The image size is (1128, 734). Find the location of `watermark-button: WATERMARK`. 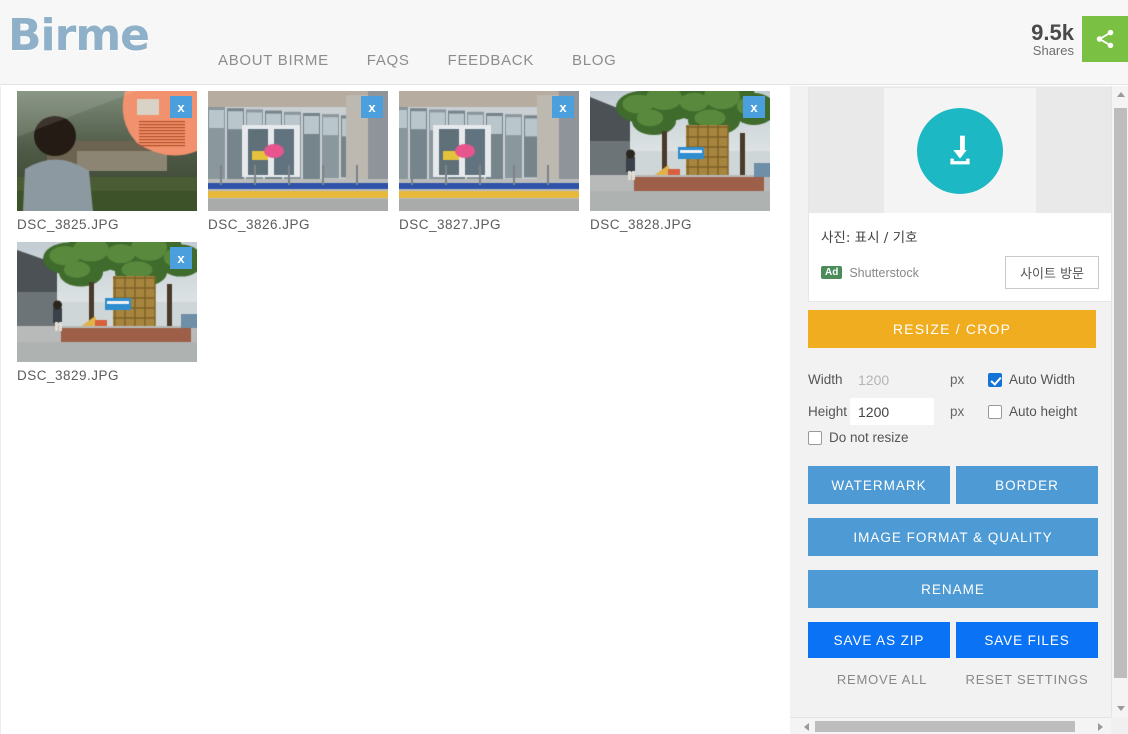

watermark-button: WATERMARK is located at coordinates (879, 485).